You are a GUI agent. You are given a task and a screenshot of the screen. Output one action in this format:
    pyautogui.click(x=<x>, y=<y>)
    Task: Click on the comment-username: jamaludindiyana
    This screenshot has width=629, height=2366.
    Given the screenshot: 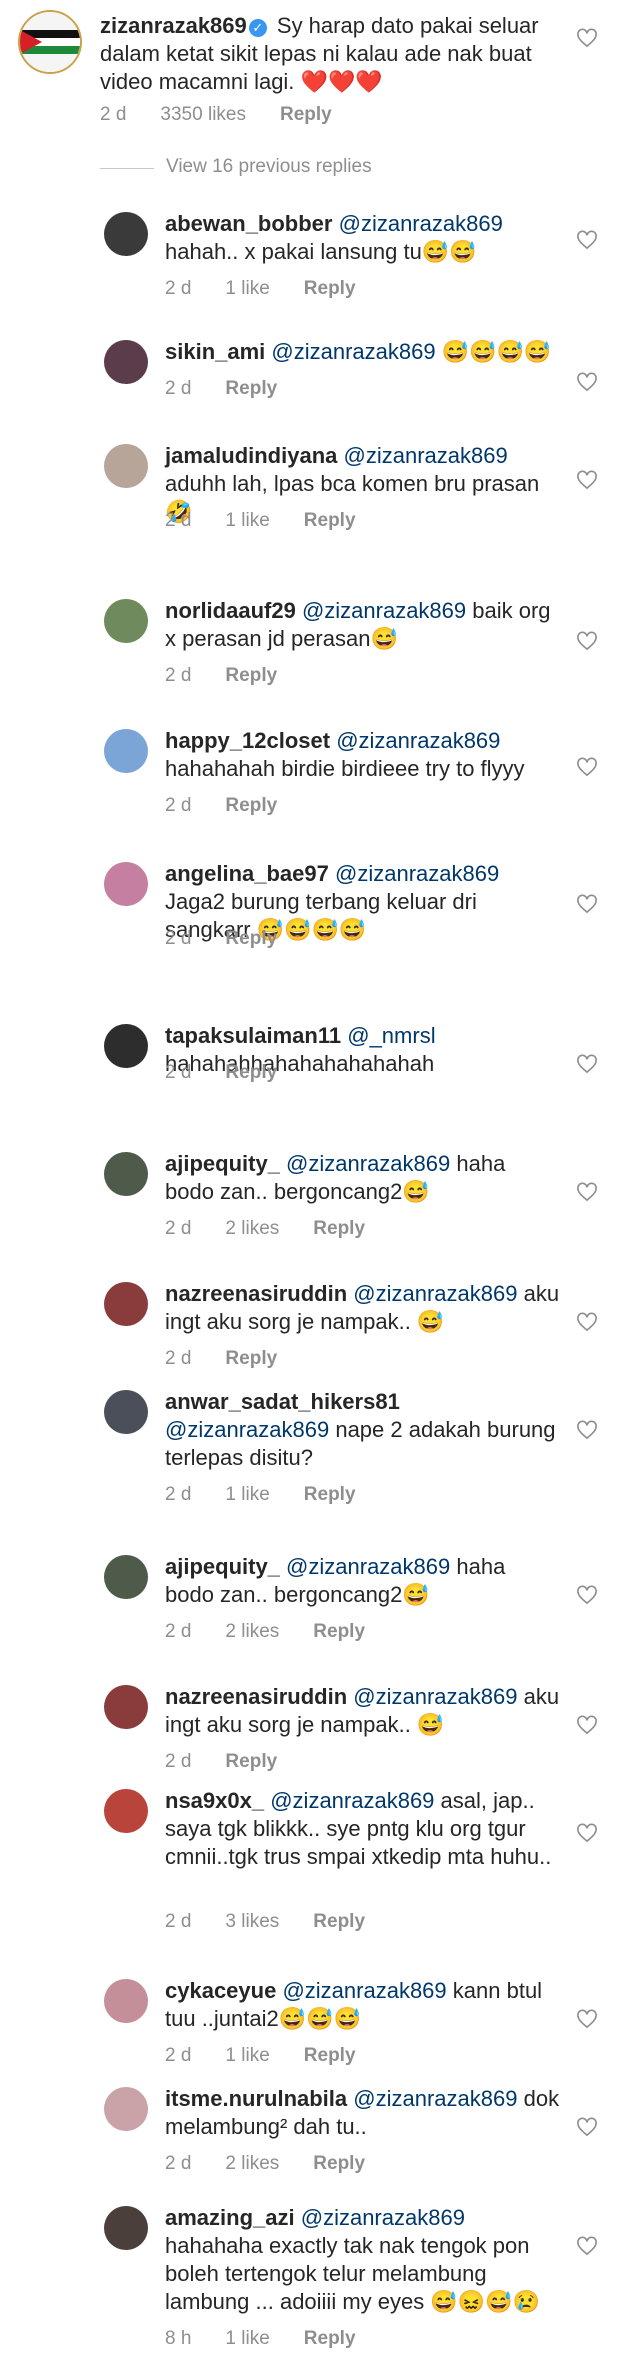 What is the action you would take?
    pyautogui.click(x=251, y=455)
    